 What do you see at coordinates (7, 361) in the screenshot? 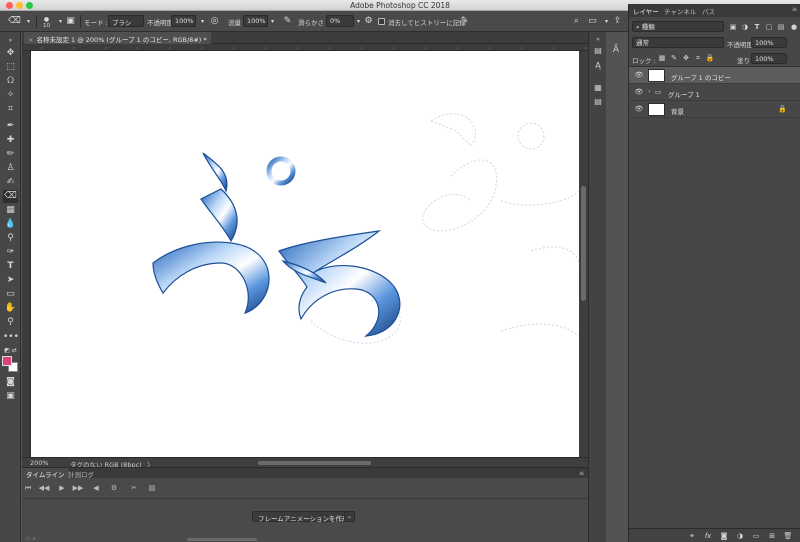
I see `foreground-color-swatch` at bounding box center [7, 361].